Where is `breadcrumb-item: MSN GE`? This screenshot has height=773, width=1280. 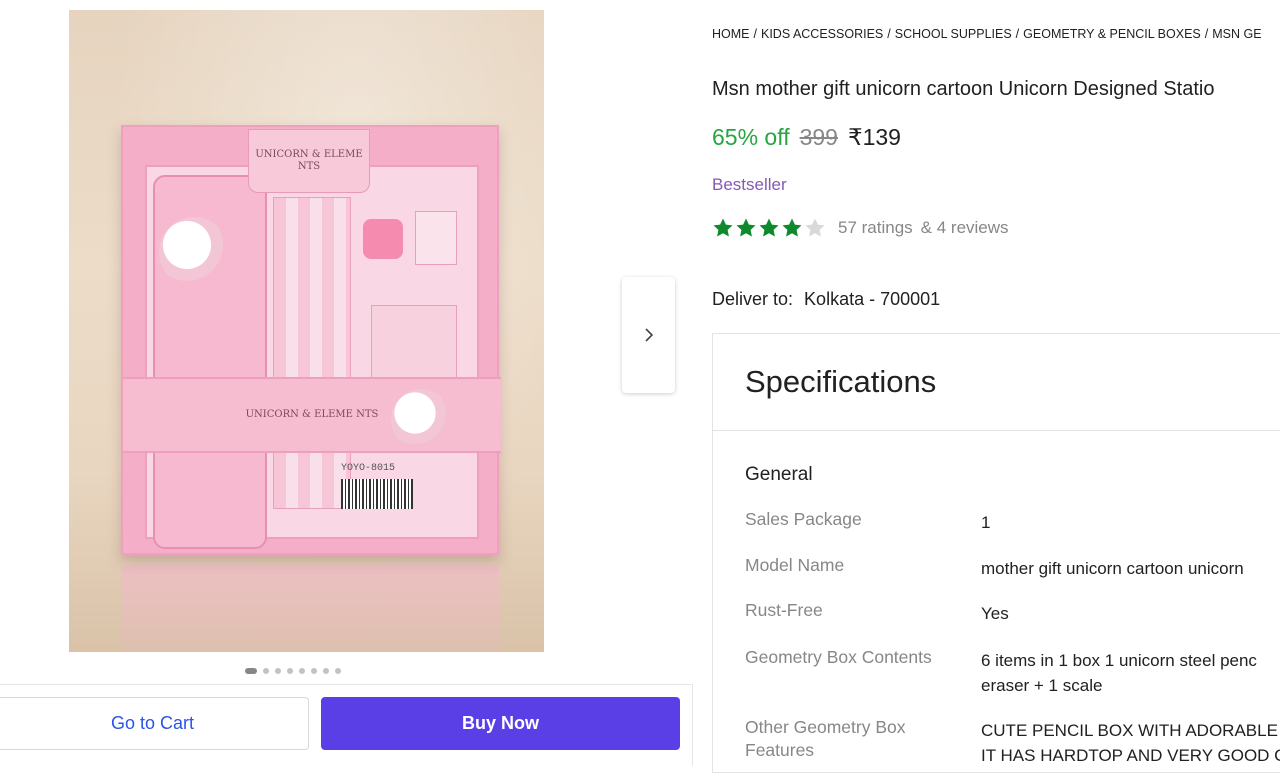 breadcrumb-item: MSN GE is located at coordinates (1236, 34).